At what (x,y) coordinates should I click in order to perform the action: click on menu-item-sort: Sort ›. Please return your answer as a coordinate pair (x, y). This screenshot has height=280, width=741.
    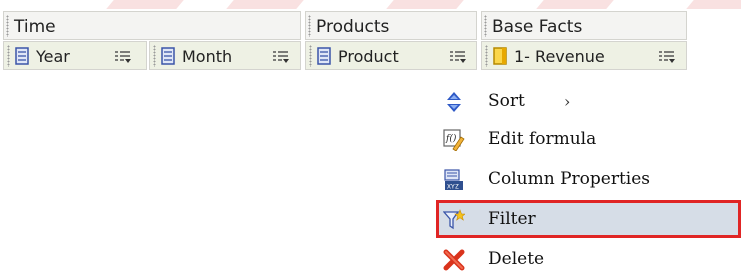
    Looking at the image, I should click on (588, 101).